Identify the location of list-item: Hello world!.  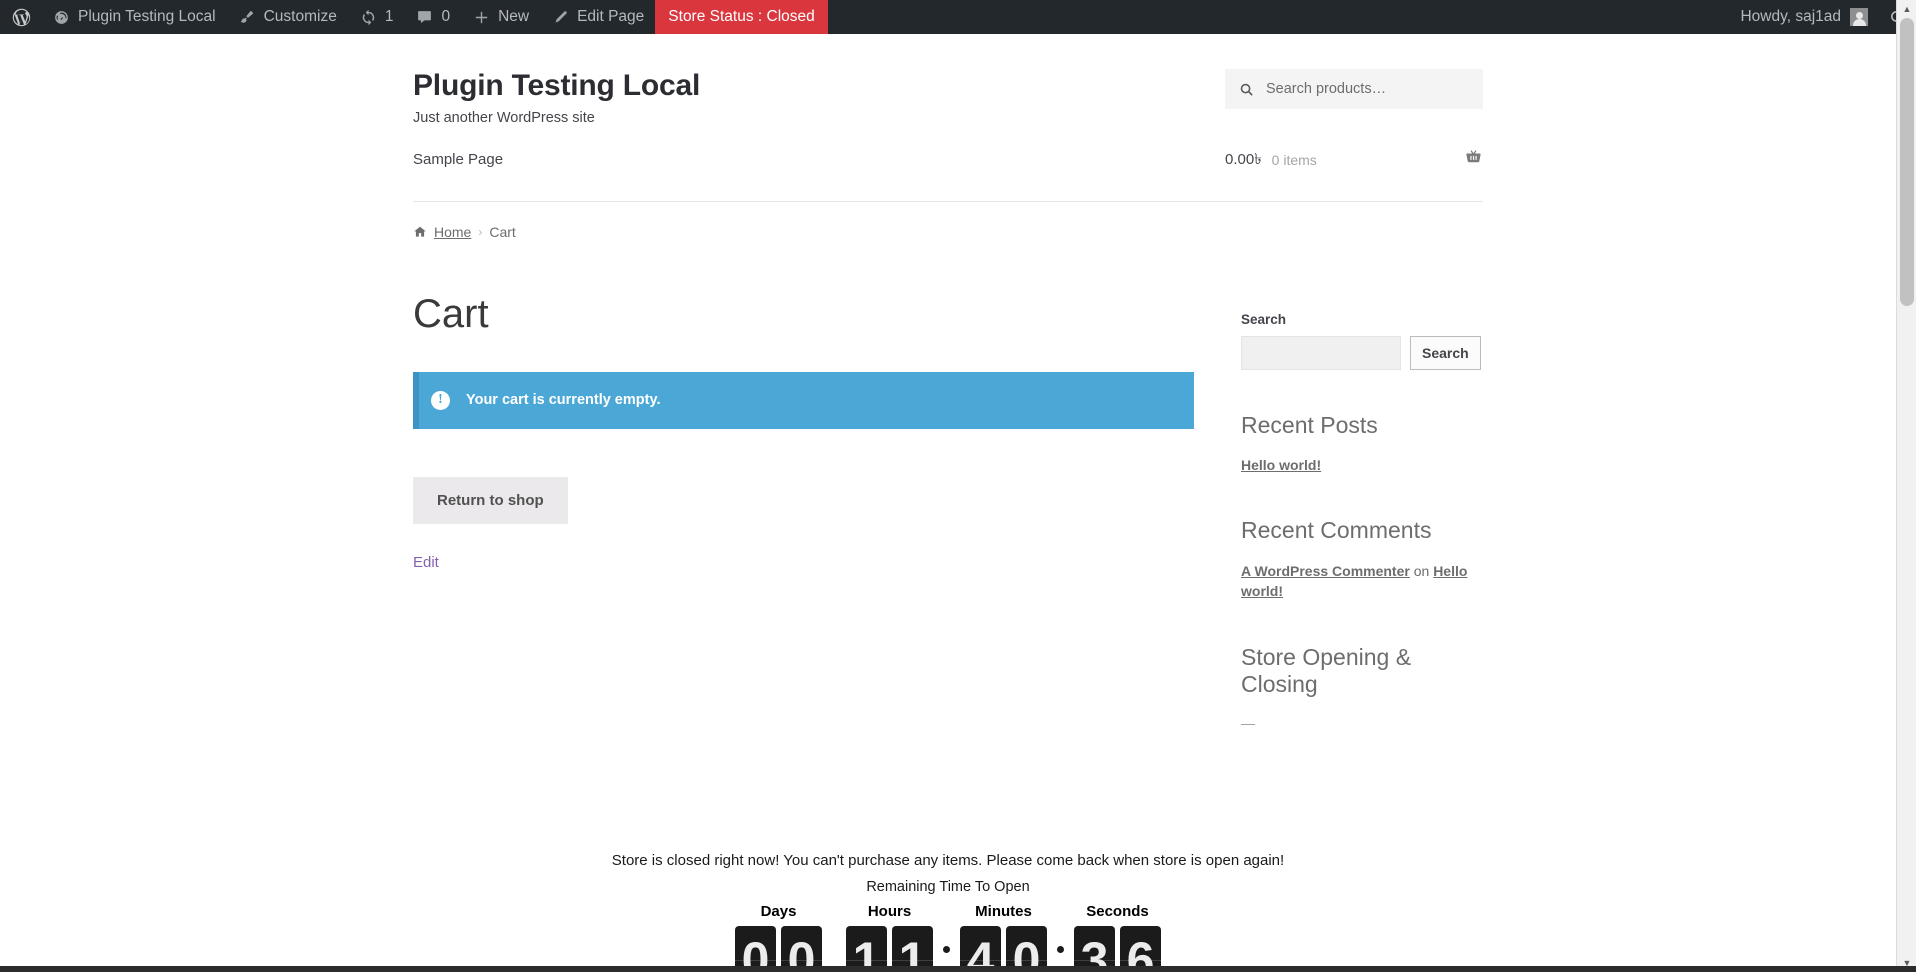
(1362, 465).